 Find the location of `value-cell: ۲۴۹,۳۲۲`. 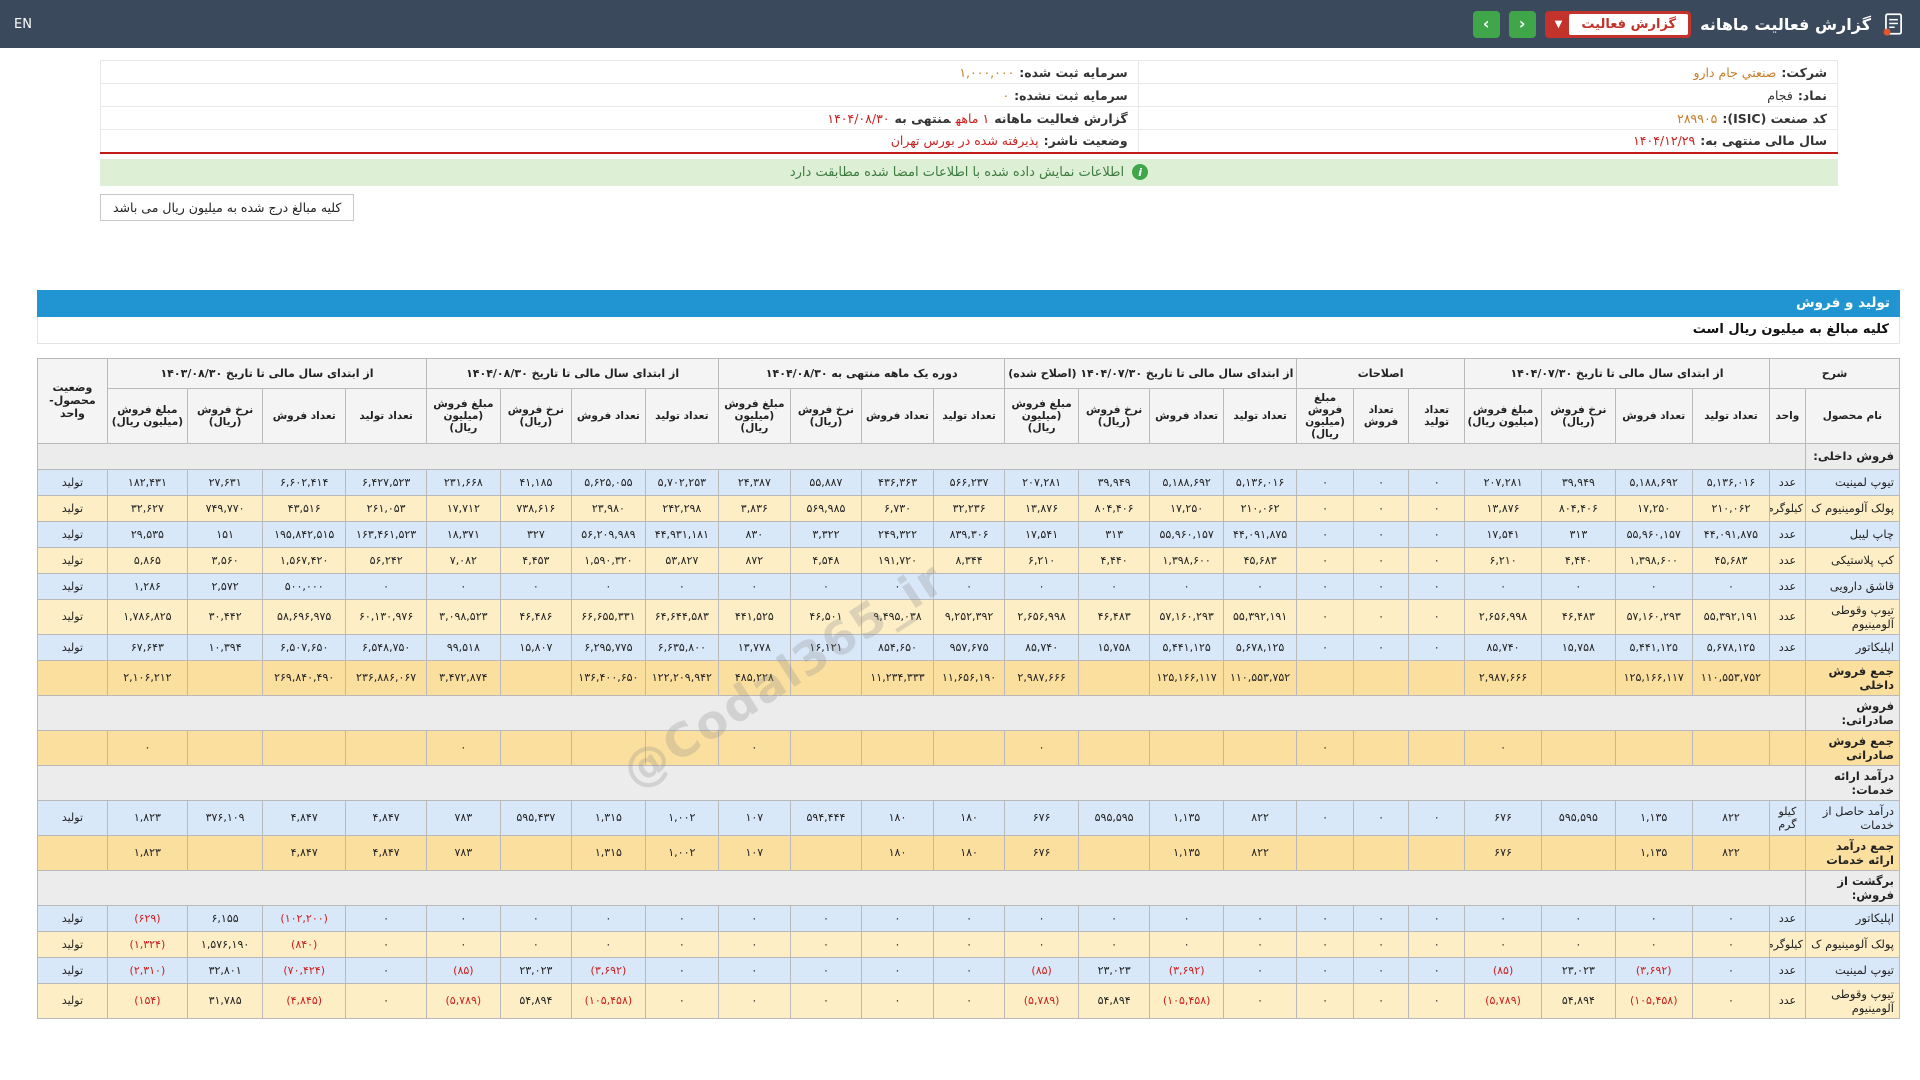

value-cell: ۲۴۹,۳۲۲ is located at coordinates (897, 534).